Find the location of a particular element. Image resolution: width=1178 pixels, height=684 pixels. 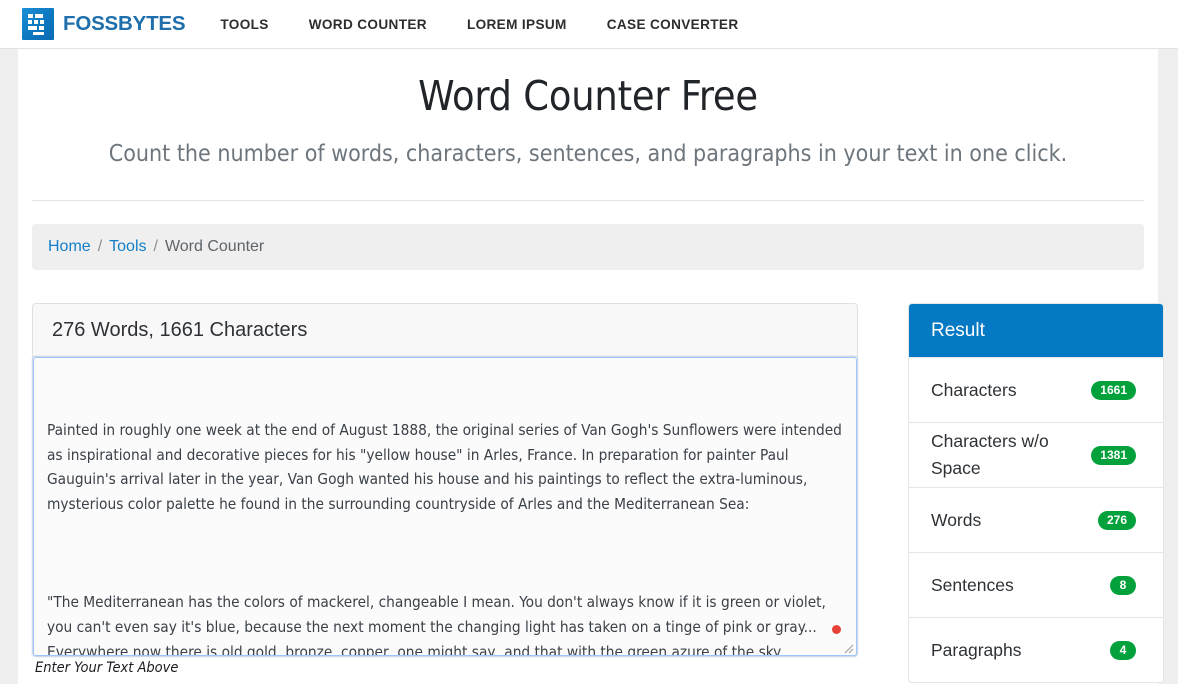

breadcrumb: Home / Tools / Word Counter is located at coordinates (588, 247).